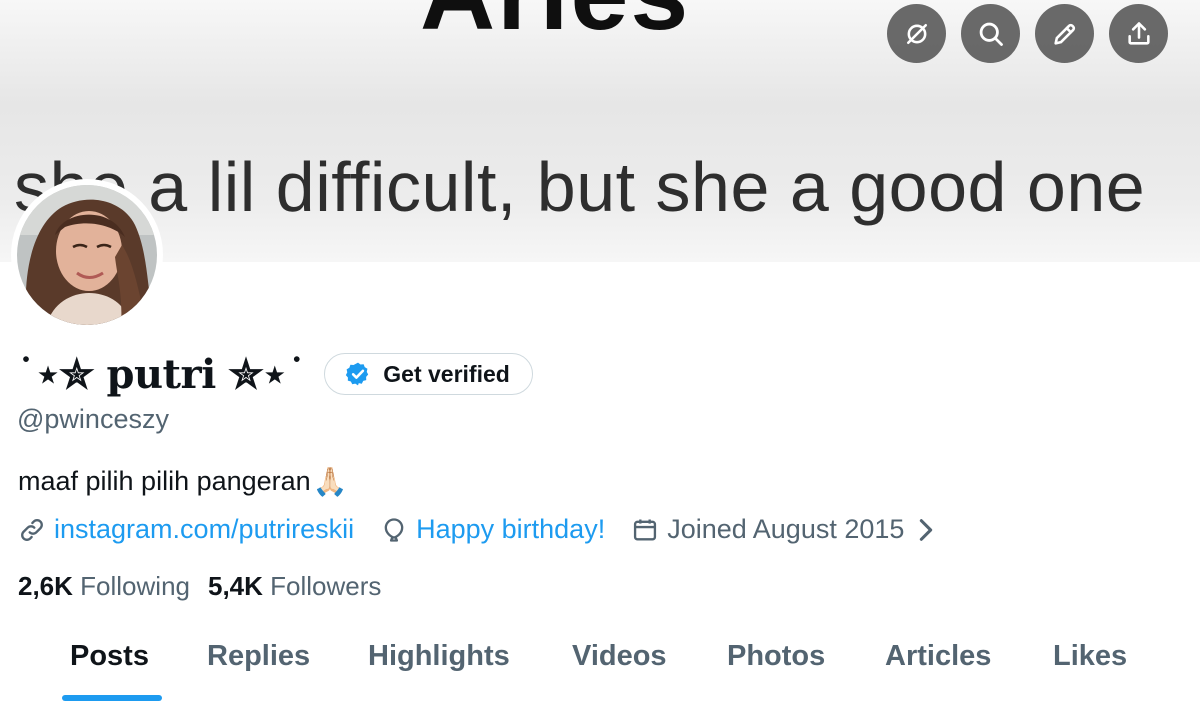  I want to click on avatar, so click(87, 255).